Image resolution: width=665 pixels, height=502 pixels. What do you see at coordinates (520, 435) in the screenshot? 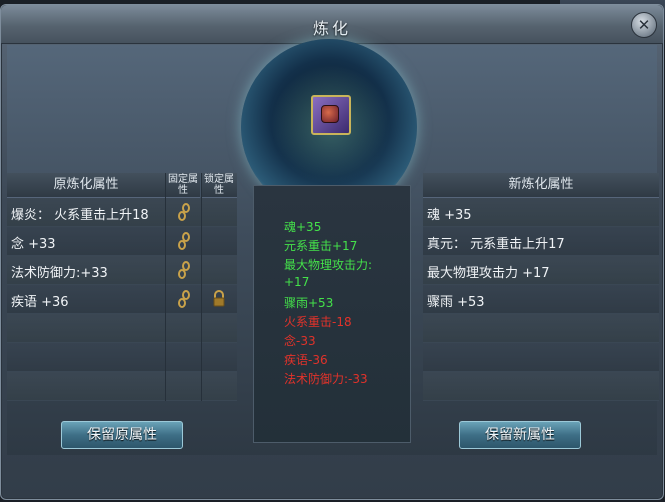
I see `keep-new-button: 保留新属性` at bounding box center [520, 435].